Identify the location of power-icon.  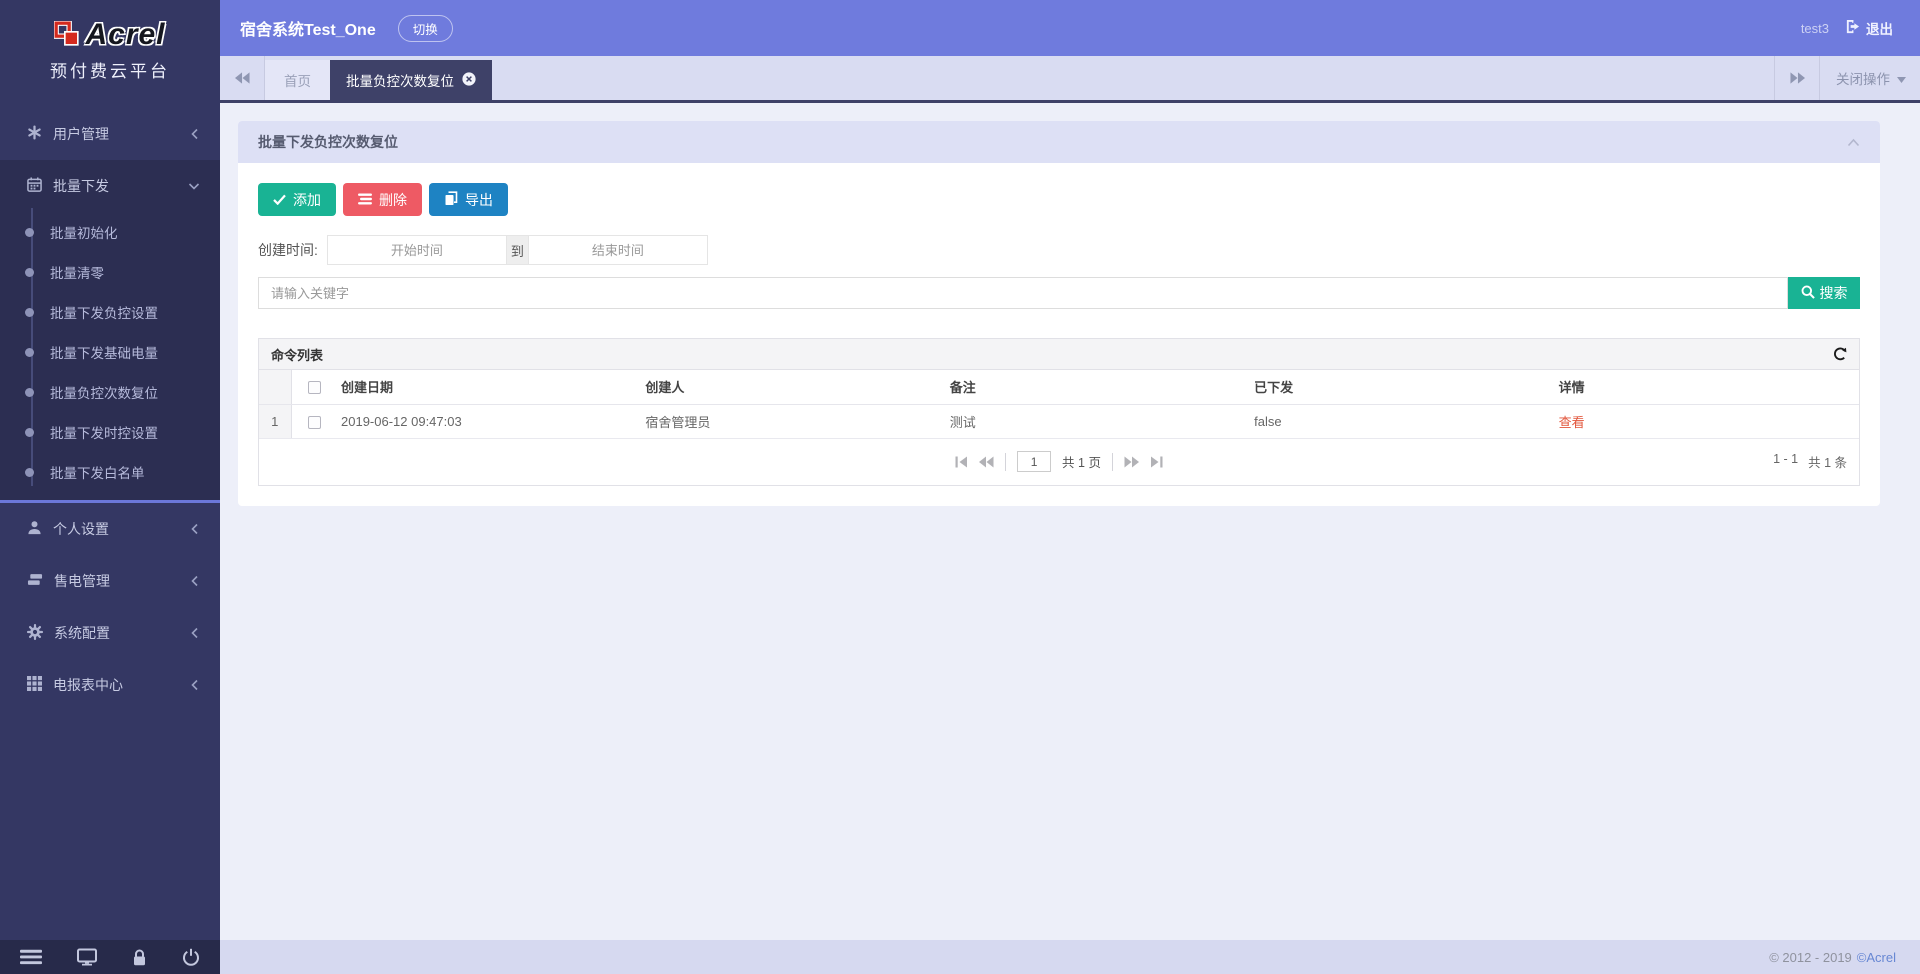
(191, 957).